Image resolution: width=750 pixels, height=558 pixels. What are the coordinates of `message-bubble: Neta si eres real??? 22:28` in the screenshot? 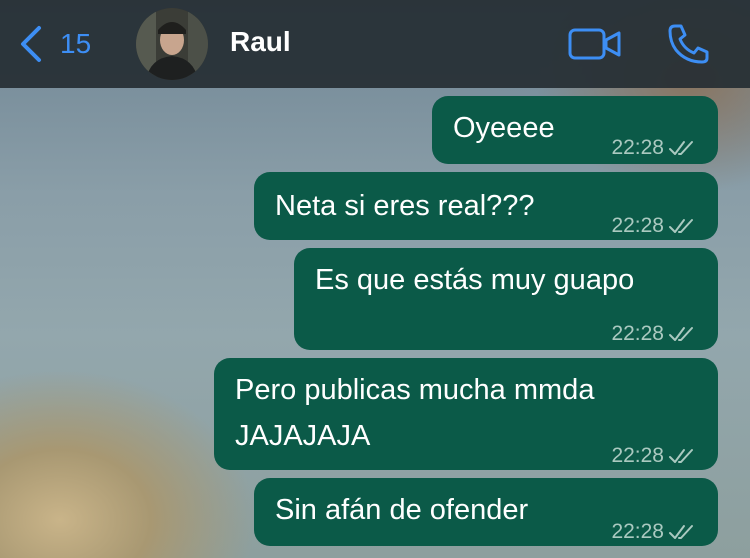 It's located at (486, 206).